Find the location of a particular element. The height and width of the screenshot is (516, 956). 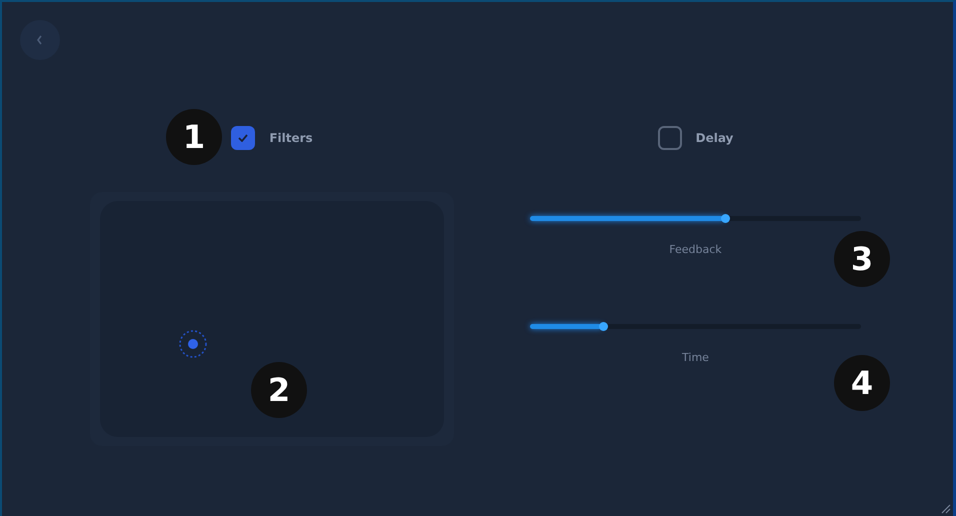

slider-label: Feedback is located at coordinates (695, 249).